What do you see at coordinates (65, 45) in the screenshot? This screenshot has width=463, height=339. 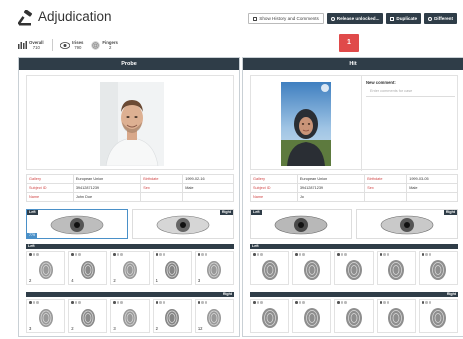 I see `eye-icon` at bounding box center [65, 45].